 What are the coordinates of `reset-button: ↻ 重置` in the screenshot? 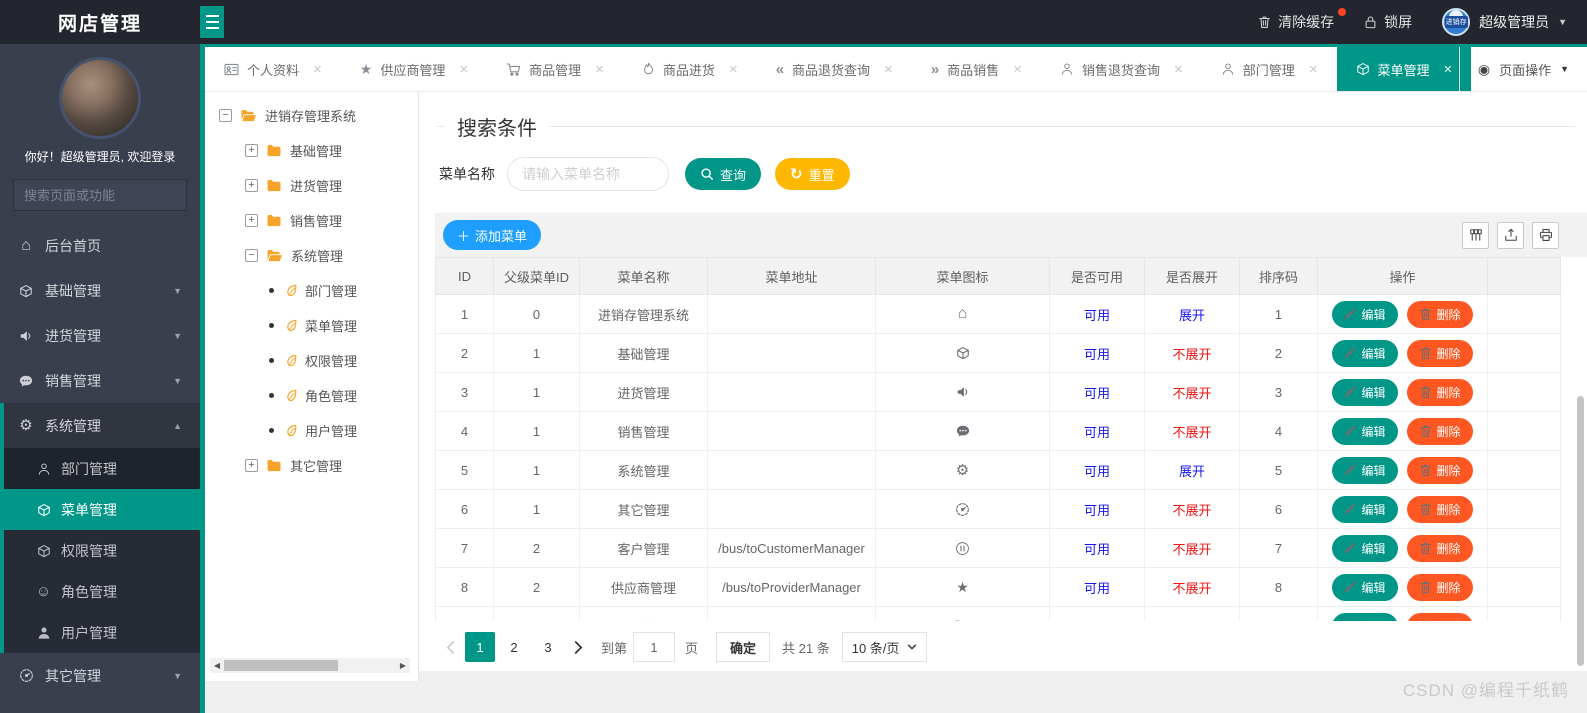 It's located at (812, 174).